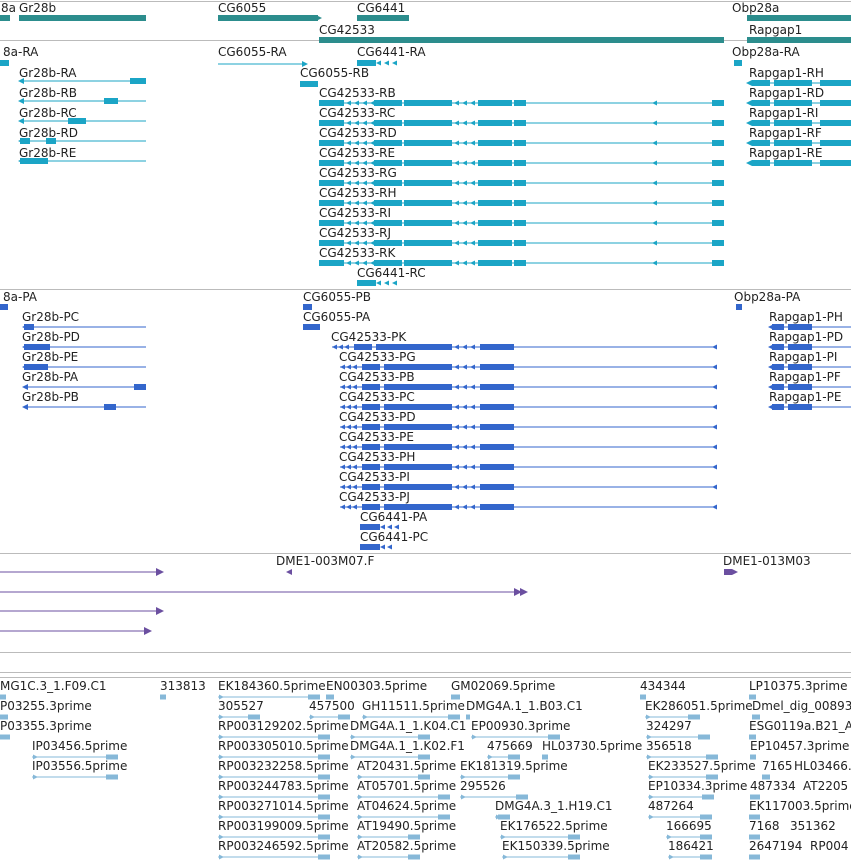  Describe the element at coordinates (574, 857) in the screenshot. I see `est-50-exon` at that location.